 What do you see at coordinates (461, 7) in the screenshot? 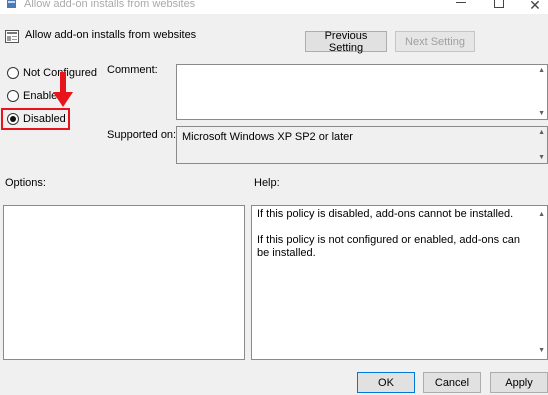
I see `minimize-button` at bounding box center [461, 7].